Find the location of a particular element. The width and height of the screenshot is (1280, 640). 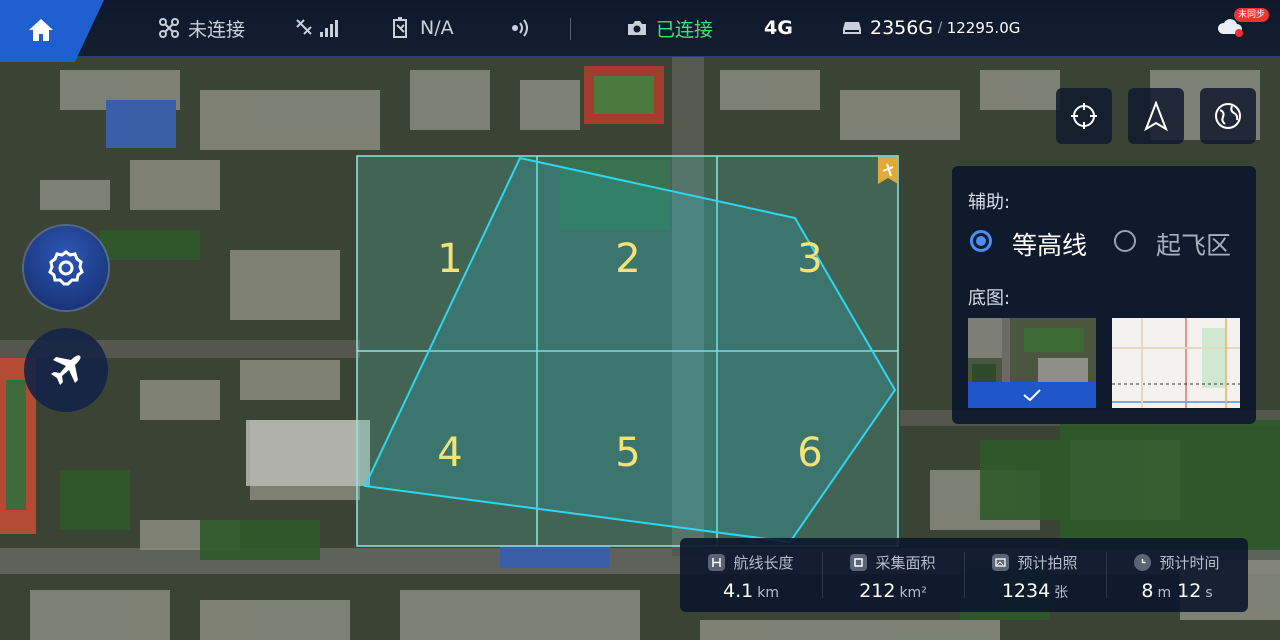

grid-cell-number: 5 is located at coordinates (627, 453).